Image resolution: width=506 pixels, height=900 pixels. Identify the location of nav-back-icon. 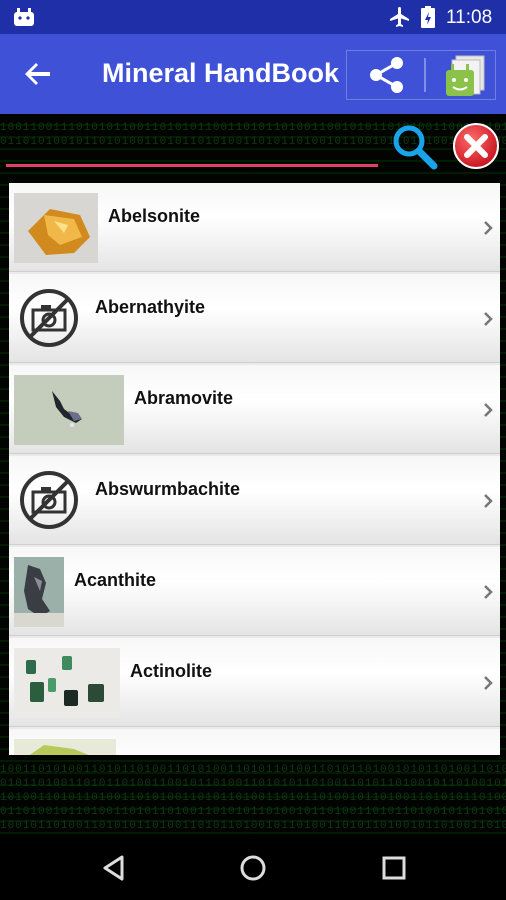
(114, 868).